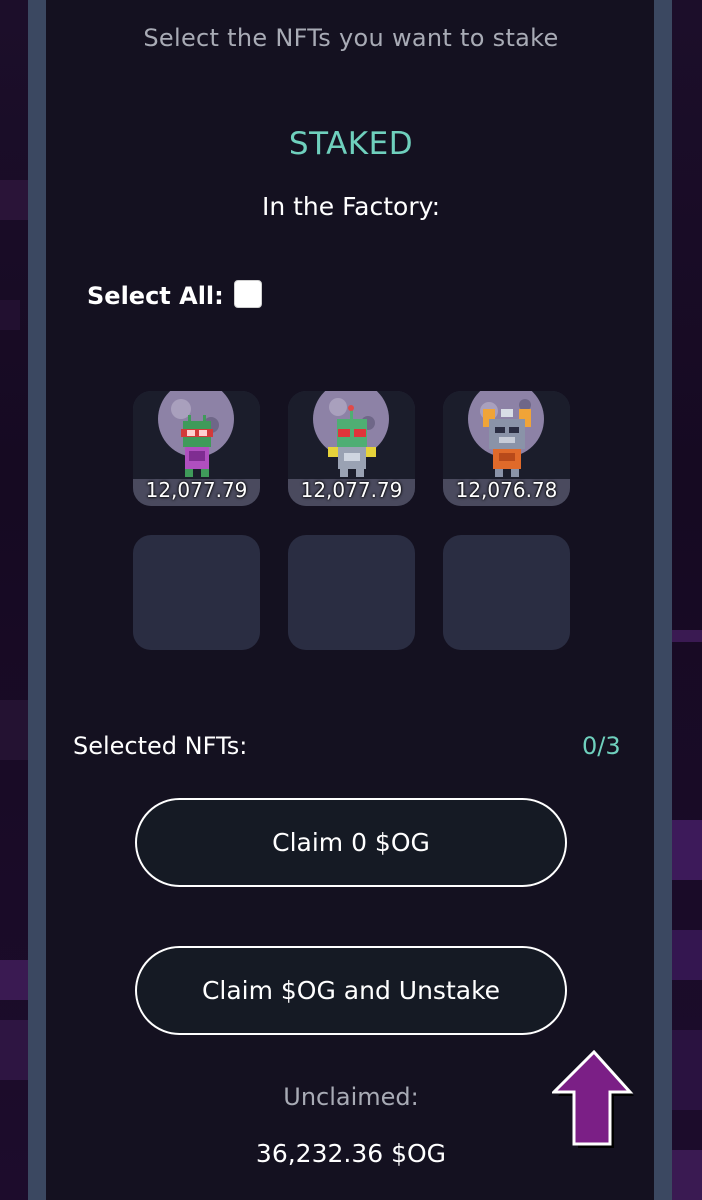 Image resolution: width=702 pixels, height=1200 pixels. I want to click on location-heading: In the Factory:, so click(351, 206).